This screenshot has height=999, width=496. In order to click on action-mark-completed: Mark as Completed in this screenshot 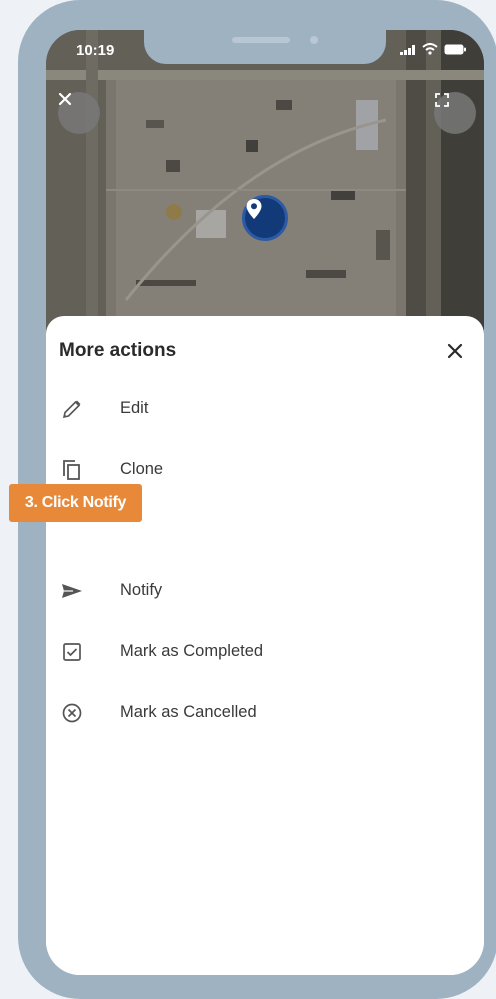, I will do `click(265, 652)`.